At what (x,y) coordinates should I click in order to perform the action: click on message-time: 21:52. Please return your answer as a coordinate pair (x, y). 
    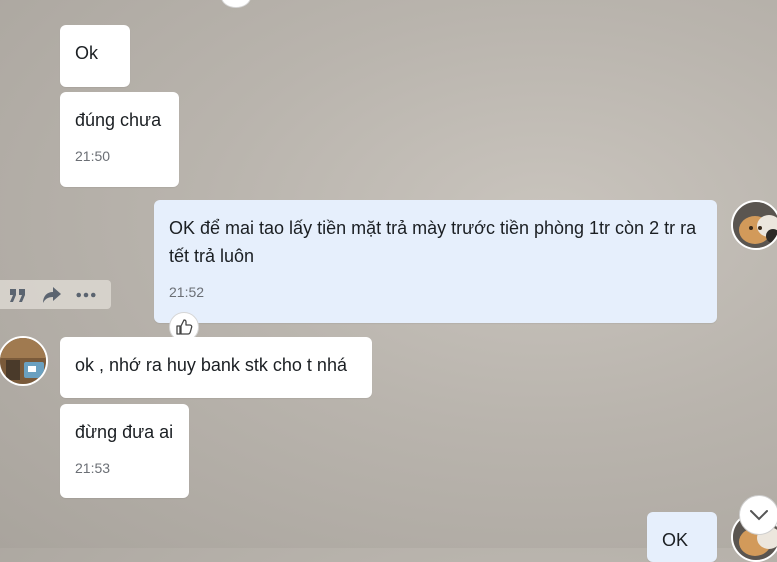
    Looking at the image, I should click on (187, 292).